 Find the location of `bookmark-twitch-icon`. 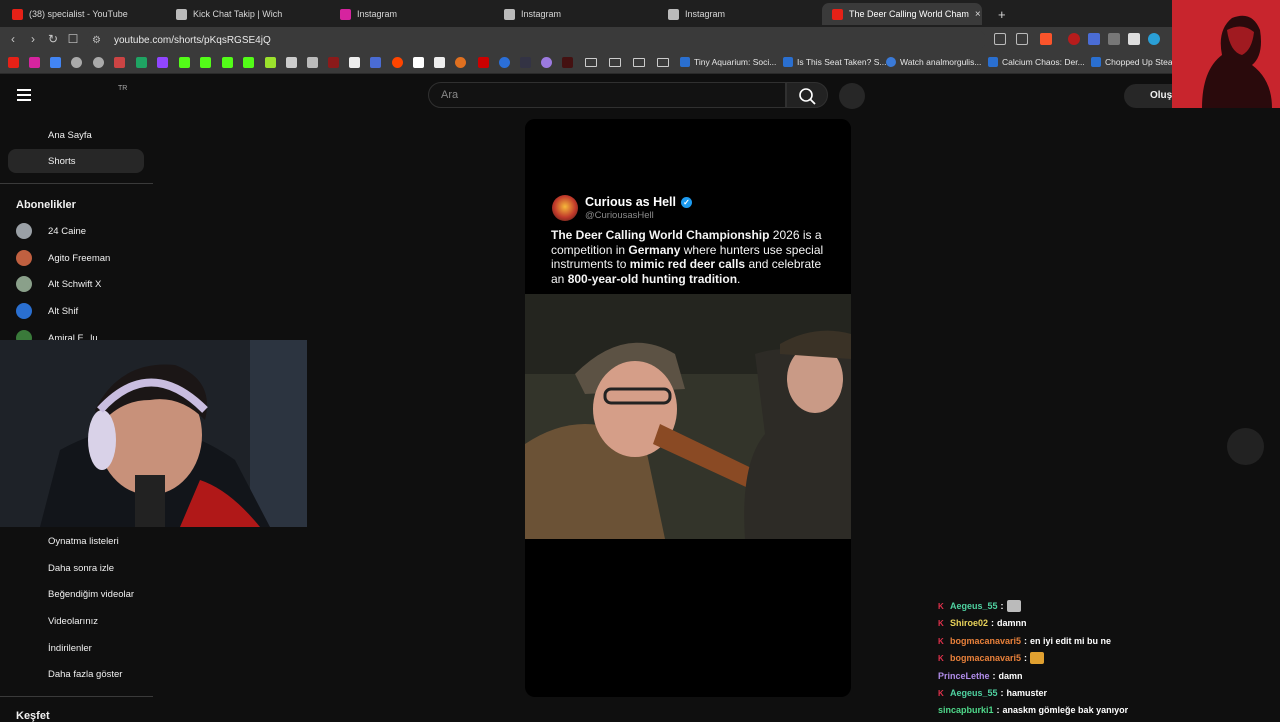

bookmark-twitch-icon is located at coordinates (162, 62).